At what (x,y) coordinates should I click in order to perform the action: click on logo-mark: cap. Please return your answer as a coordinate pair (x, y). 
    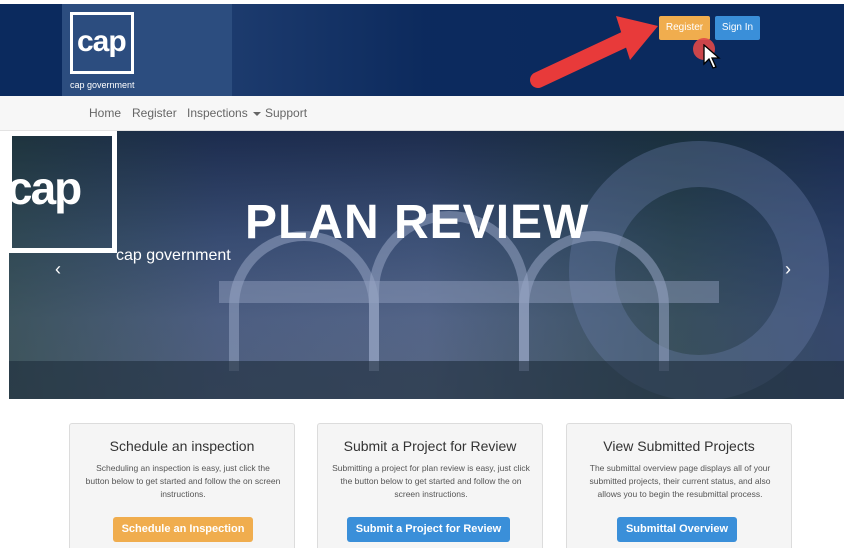
    Looking at the image, I should click on (102, 43).